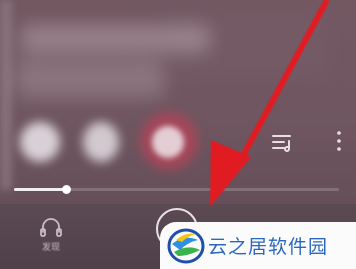 The width and height of the screenshot is (356, 269). What do you see at coordinates (268, 247) in the screenshot?
I see `watermark-text: 云之居软件园` at bounding box center [268, 247].